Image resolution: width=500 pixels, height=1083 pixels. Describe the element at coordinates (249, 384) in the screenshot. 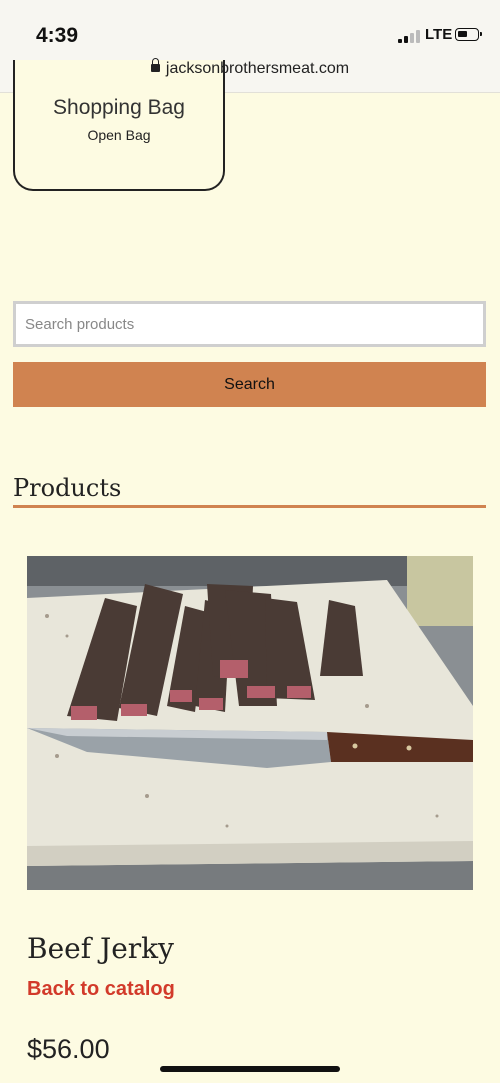

I see `search-button: Search` at that location.